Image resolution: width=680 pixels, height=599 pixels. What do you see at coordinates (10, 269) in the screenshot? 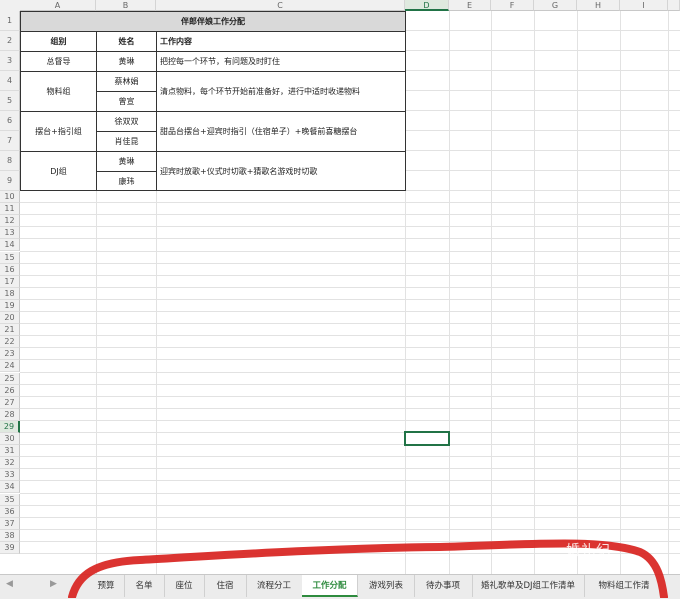
I see `row-header: 16` at bounding box center [10, 269].